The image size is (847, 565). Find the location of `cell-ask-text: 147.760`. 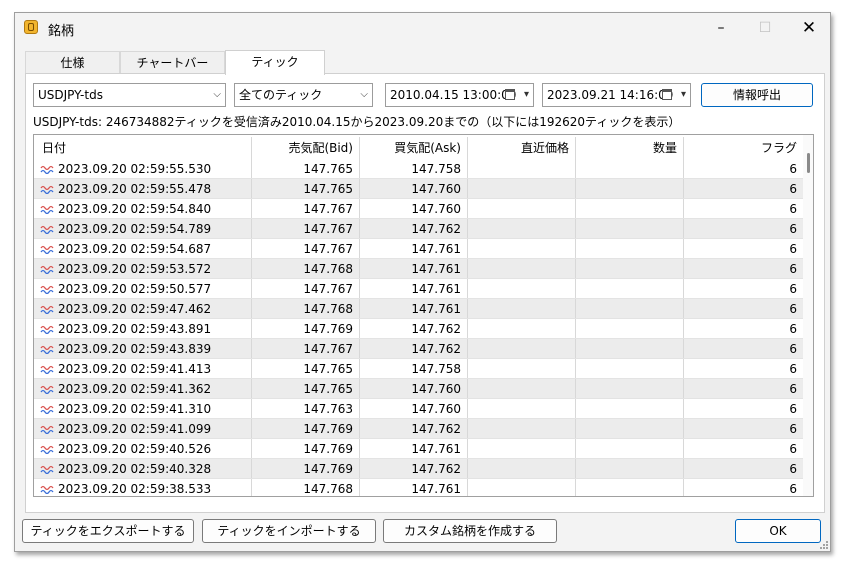

cell-ask-text: 147.760 is located at coordinates (436, 209).